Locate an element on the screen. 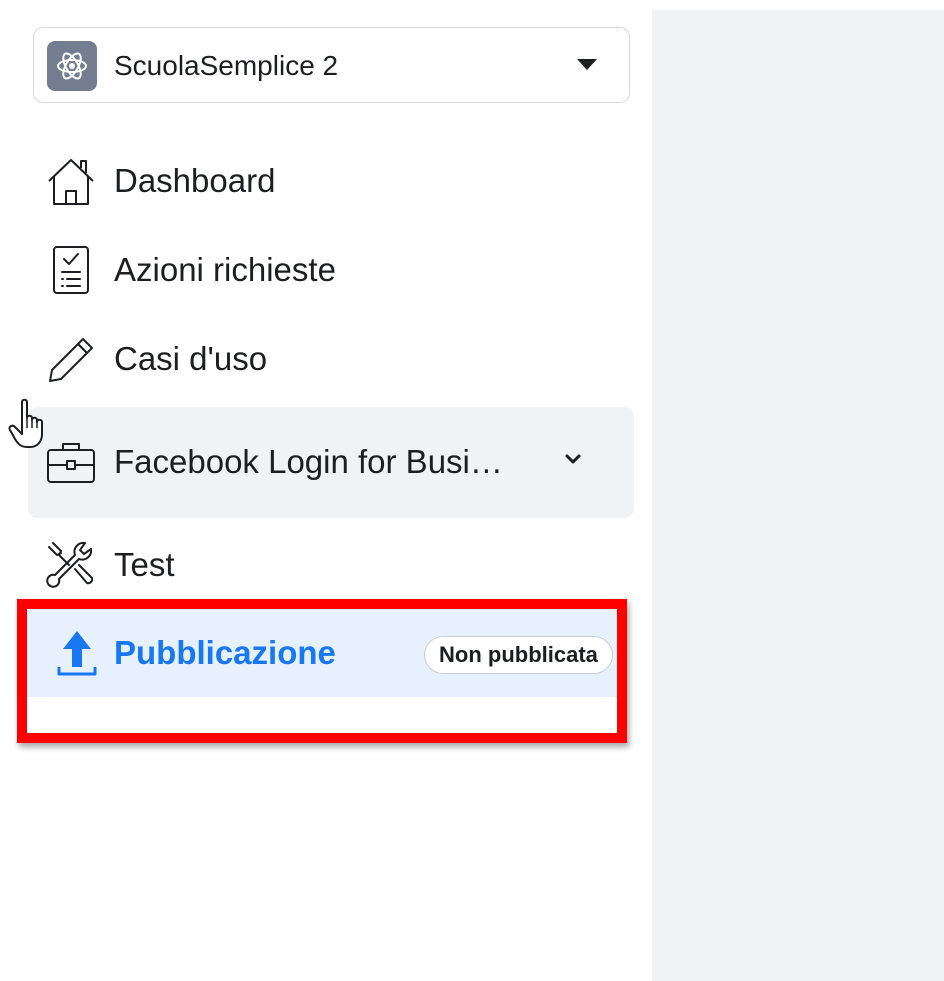  nav-item-pubblicazione: Pubblicazione Non pubblicata is located at coordinates (322, 653).